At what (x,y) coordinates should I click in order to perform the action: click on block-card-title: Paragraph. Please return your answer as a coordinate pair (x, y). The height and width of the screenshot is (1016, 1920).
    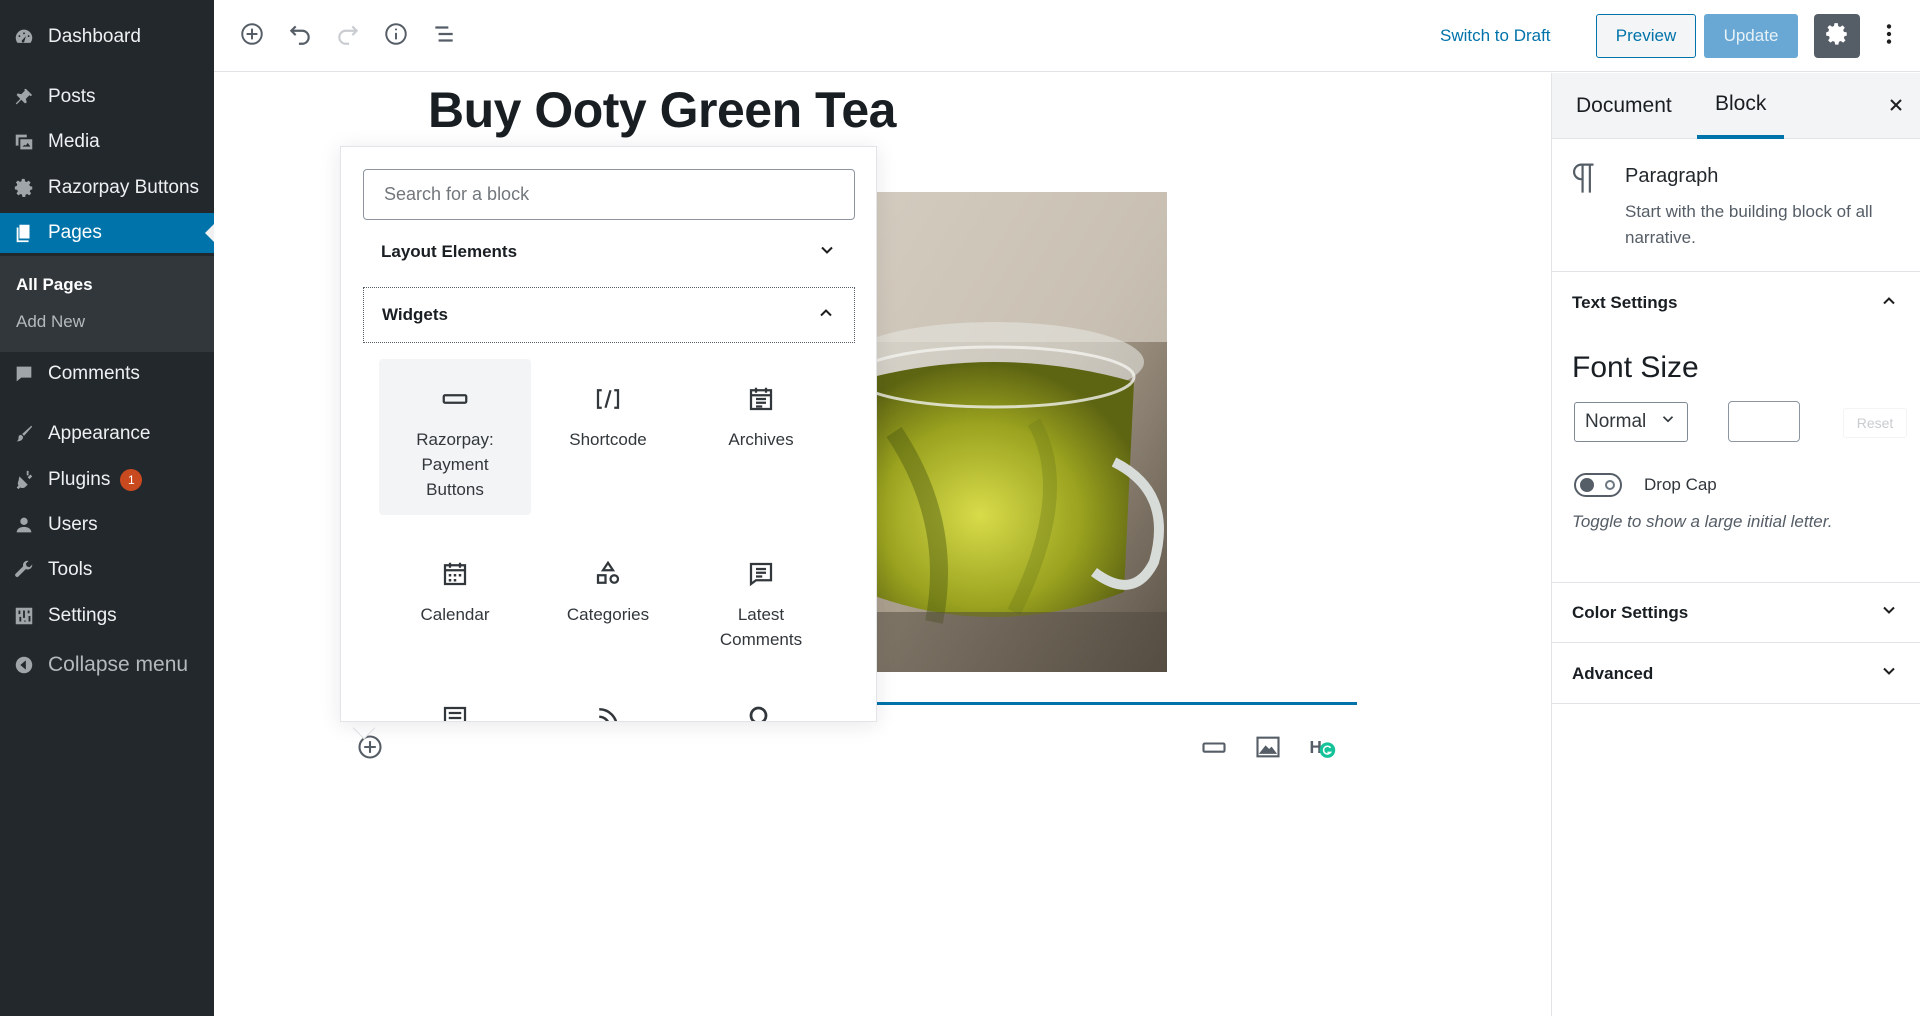
    Looking at the image, I should click on (1672, 176).